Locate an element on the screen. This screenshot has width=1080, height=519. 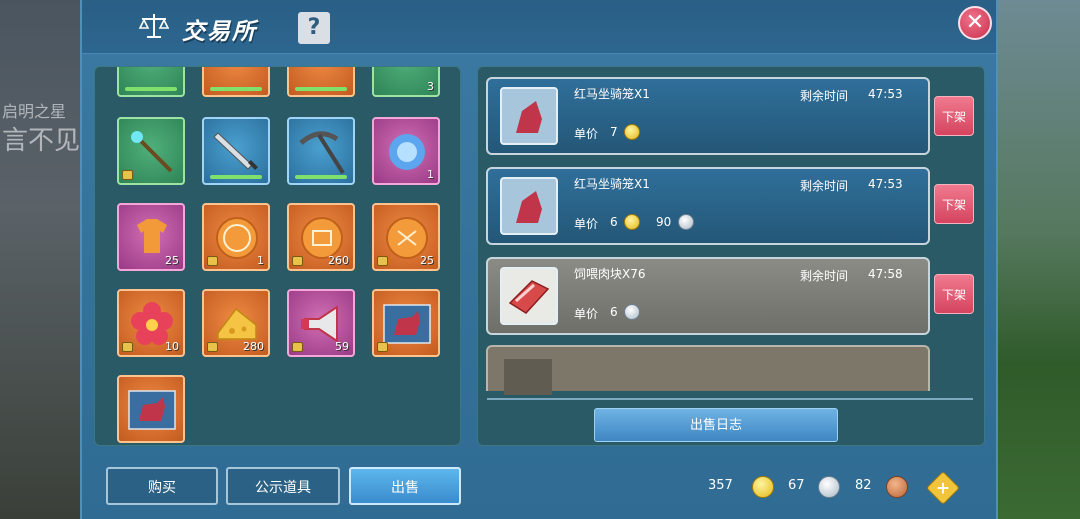
tab-buy: 购买 is located at coordinates (162, 486).